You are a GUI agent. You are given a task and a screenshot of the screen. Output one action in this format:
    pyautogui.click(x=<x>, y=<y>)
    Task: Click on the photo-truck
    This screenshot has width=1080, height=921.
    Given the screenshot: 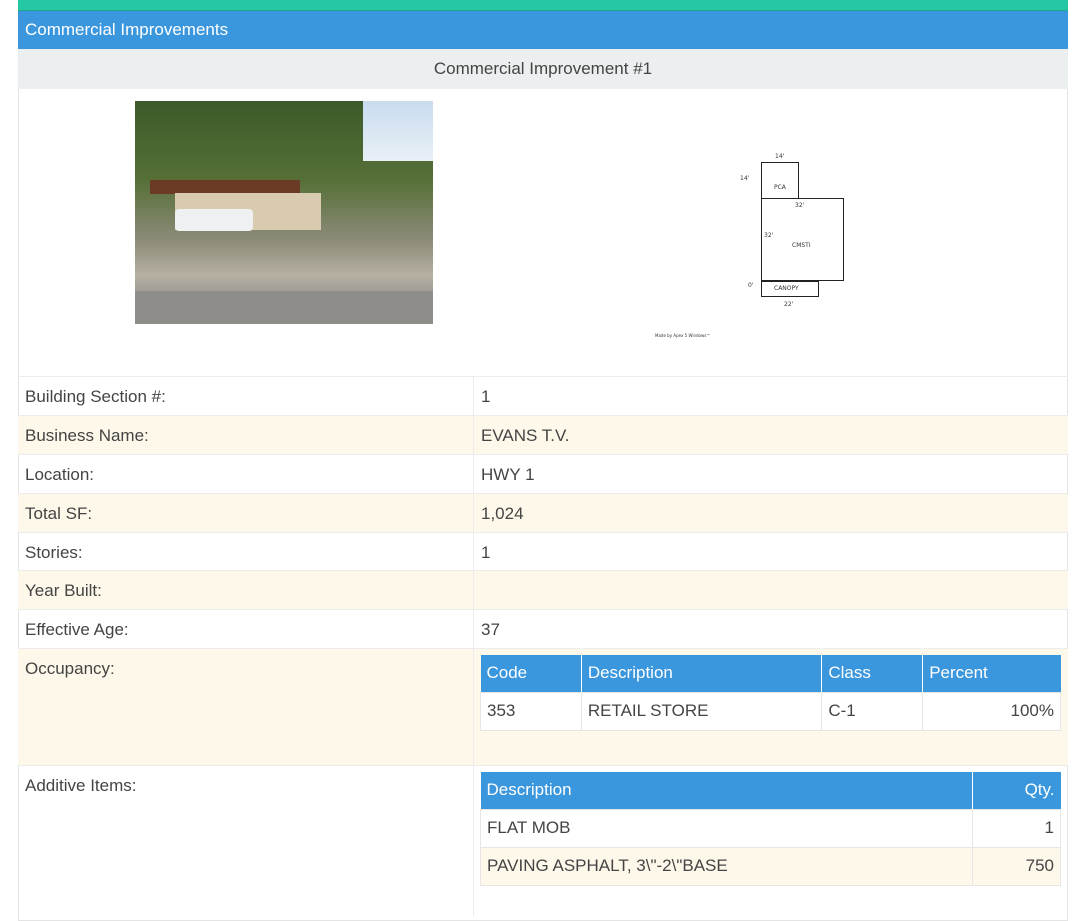 What is the action you would take?
    pyautogui.click(x=214, y=220)
    